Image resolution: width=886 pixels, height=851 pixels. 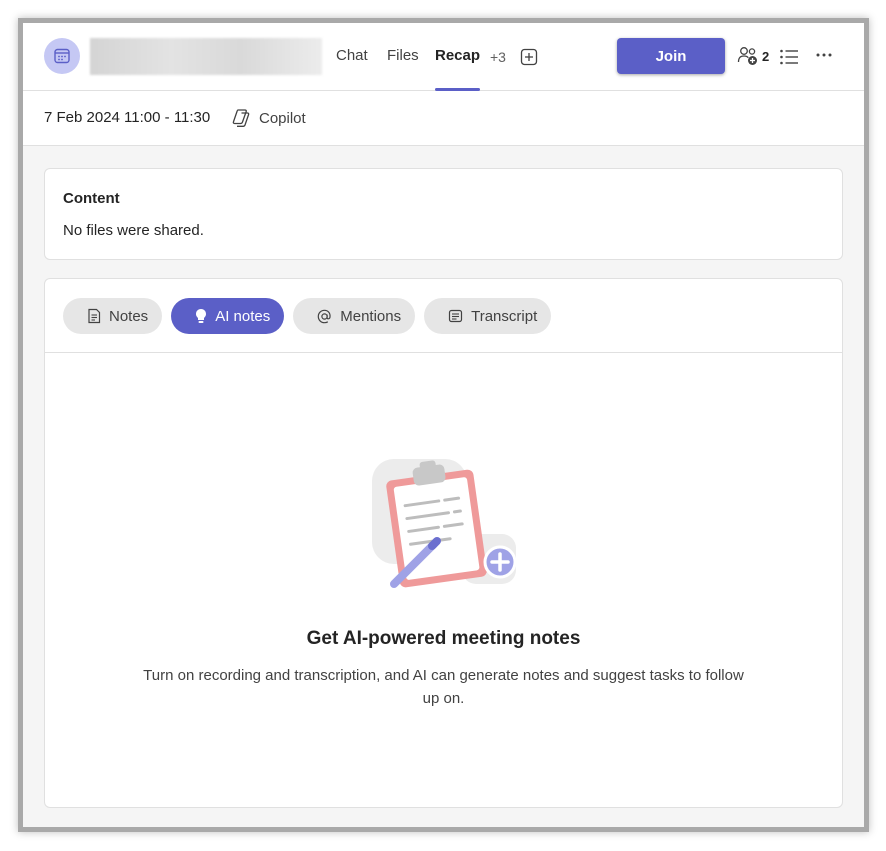 What do you see at coordinates (371, 316) in the screenshot?
I see `pill-mentions-label: Mentions` at bounding box center [371, 316].